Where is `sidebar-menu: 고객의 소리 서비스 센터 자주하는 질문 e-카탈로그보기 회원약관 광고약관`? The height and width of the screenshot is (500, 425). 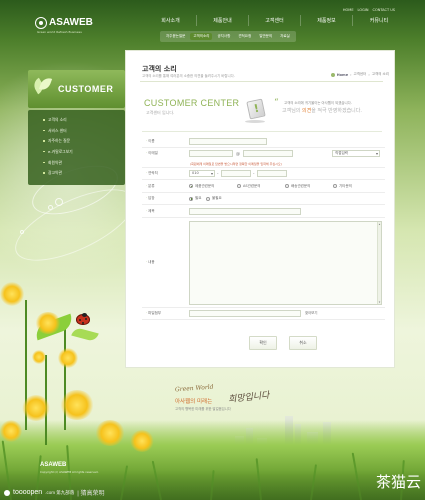
sidebar-menu: 고객의 소리 서비스 센터 자주하는 질문 e-카탈로그보기 회원약관 광고약관 is located at coordinates (76, 147).